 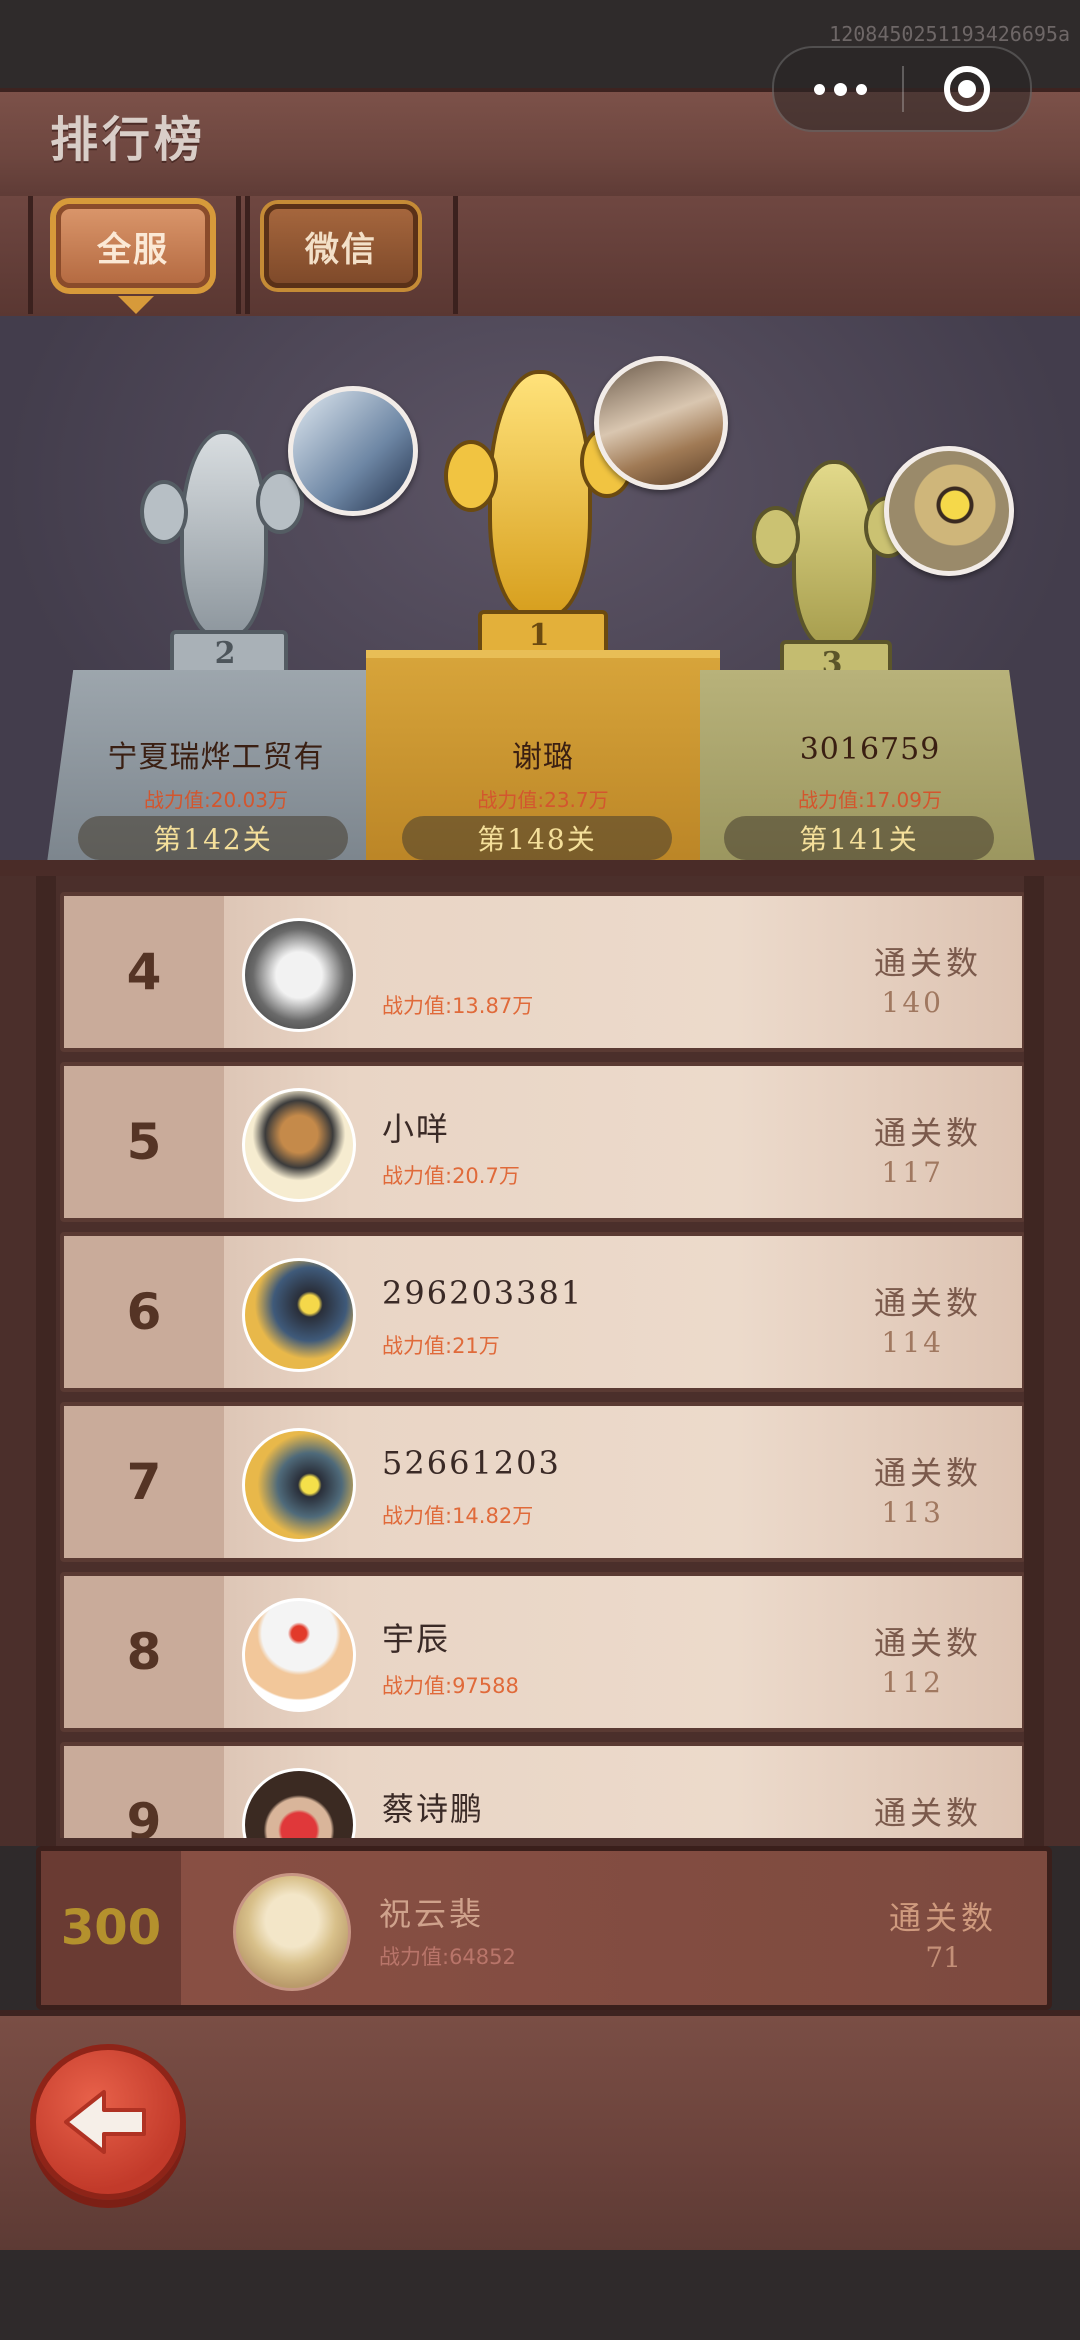 What do you see at coordinates (942, 1918) in the screenshot?
I see `my-clear-count-label: 通关数` at bounding box center [942, 1918].